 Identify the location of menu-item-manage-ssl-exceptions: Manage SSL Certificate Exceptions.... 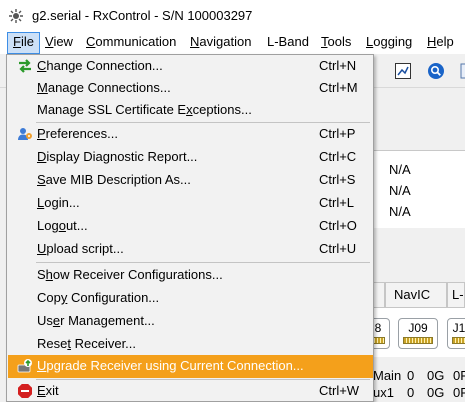
(190, 110).